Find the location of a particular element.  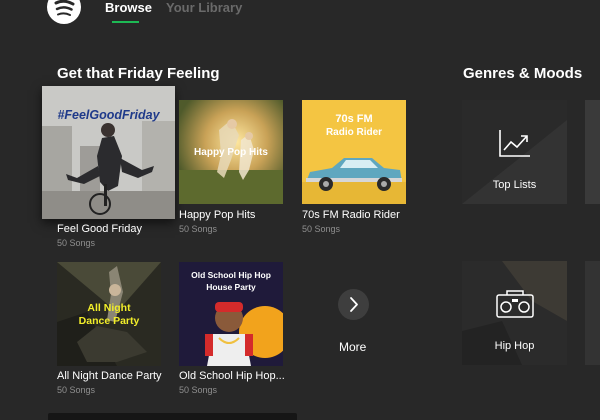

cover-text-line-1: 70s FM is located at coordinates (354, 119).